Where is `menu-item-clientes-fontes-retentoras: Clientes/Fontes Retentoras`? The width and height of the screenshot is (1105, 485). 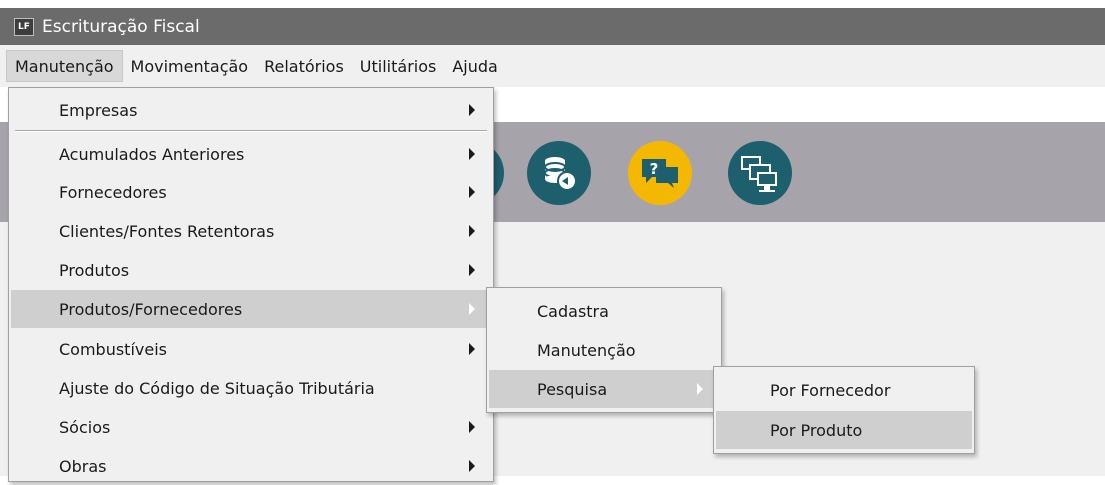
menu-item-clientes-fontes-retentoras: Clientes/Fontes Retentoras is located at coordinates (251, 231).